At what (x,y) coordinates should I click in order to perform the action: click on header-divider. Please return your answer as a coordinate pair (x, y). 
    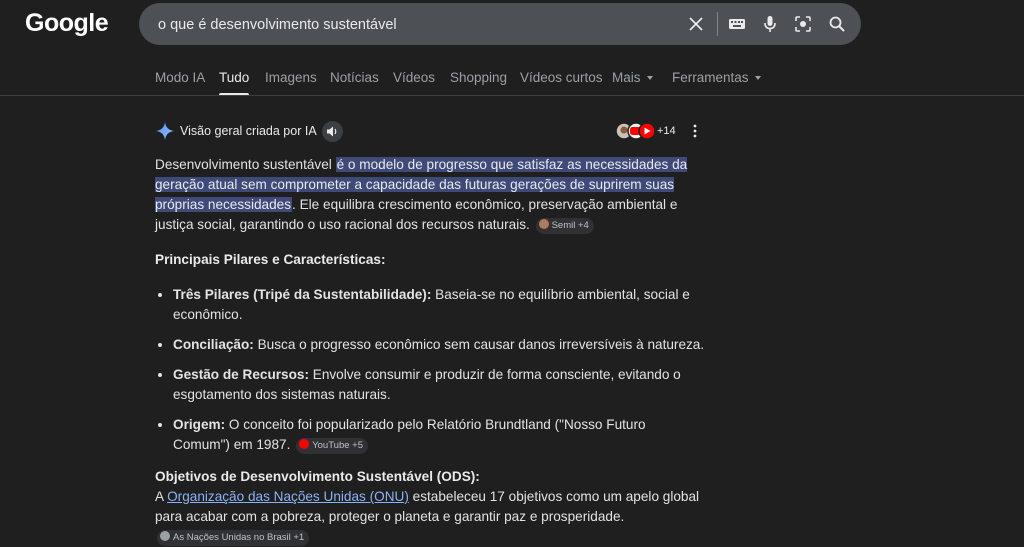
    Looking at the image, I should click on (512, 95).